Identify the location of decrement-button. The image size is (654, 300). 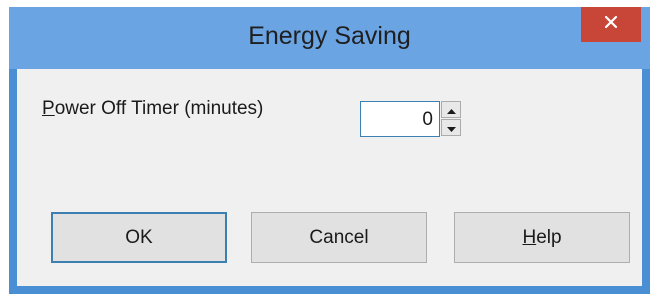
(451, 127).